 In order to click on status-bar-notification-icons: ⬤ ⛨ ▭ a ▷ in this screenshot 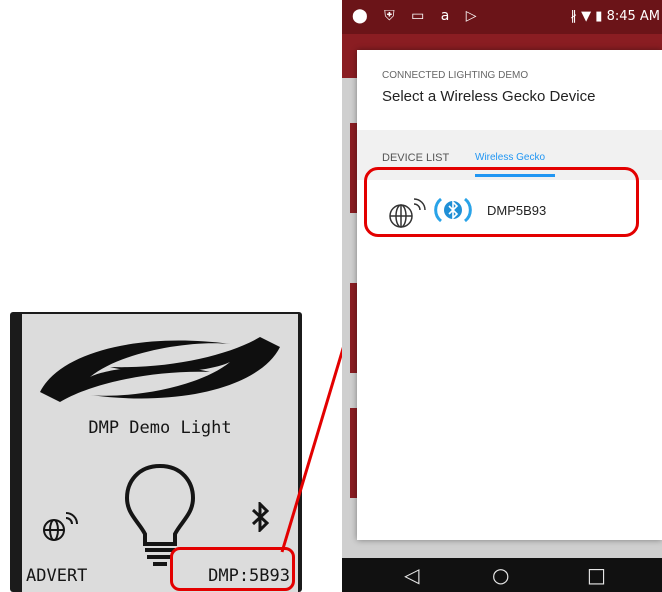, I will do `click(417, 16)`.